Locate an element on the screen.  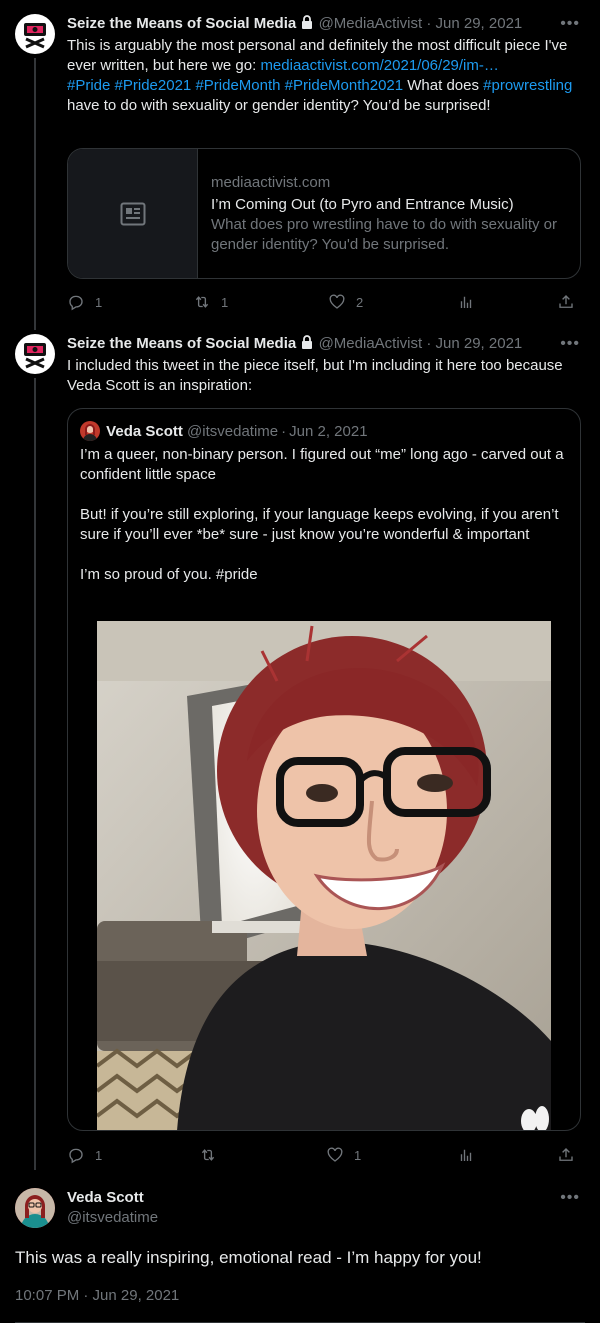
like-button: 1 is located at coordinates (343, 1155).